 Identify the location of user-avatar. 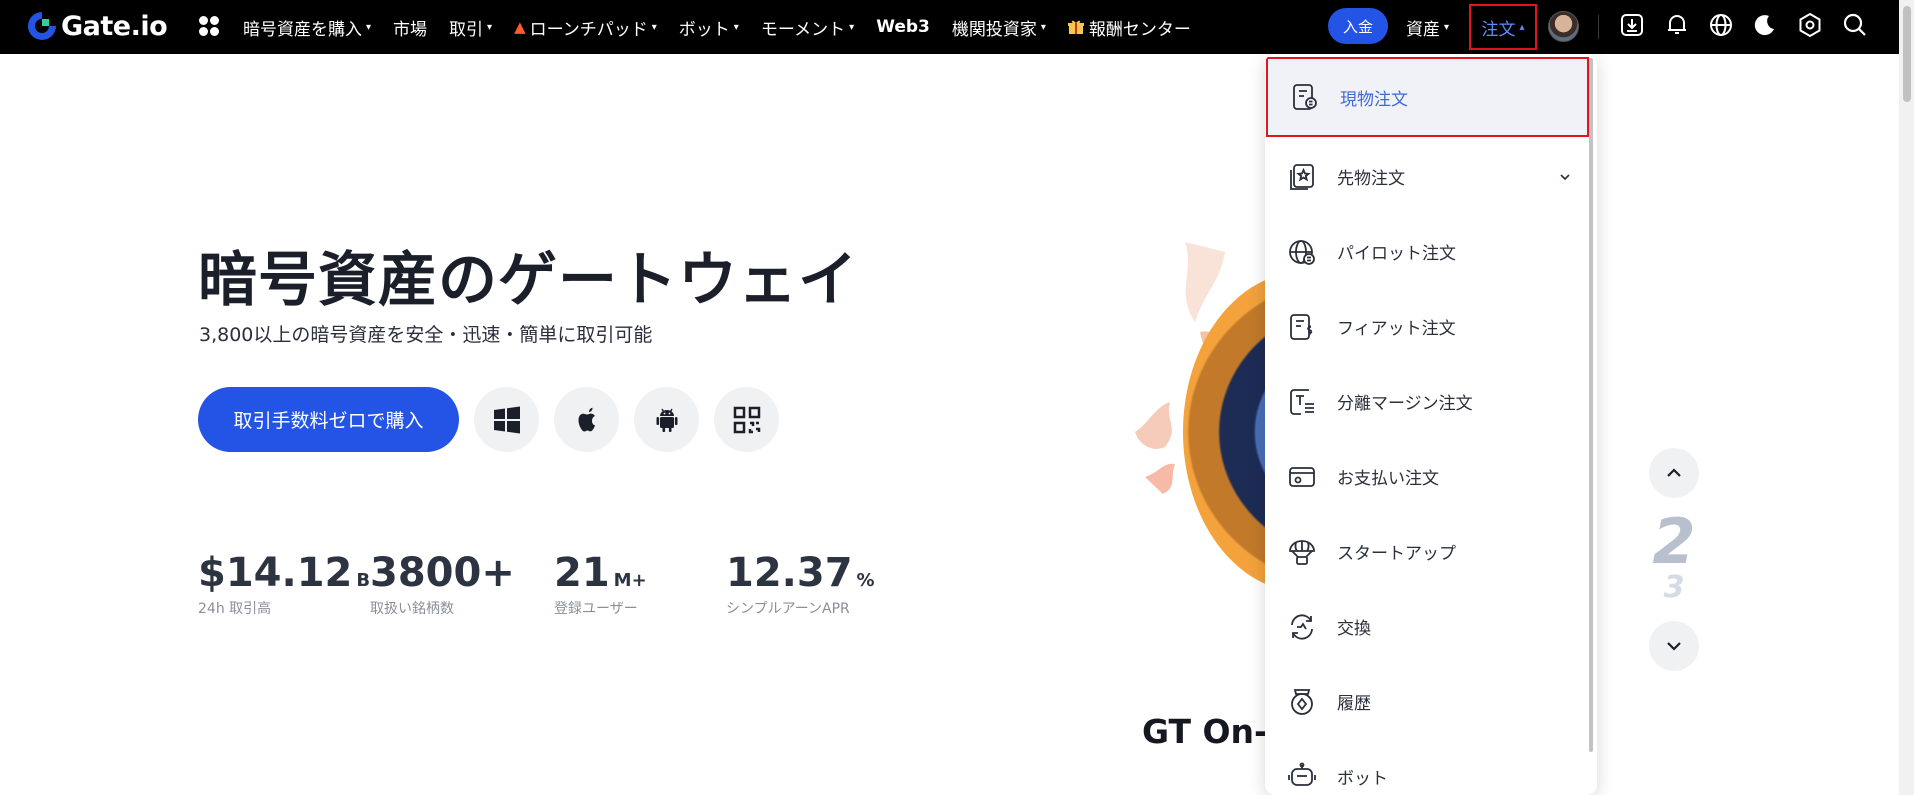
(1563, 26).